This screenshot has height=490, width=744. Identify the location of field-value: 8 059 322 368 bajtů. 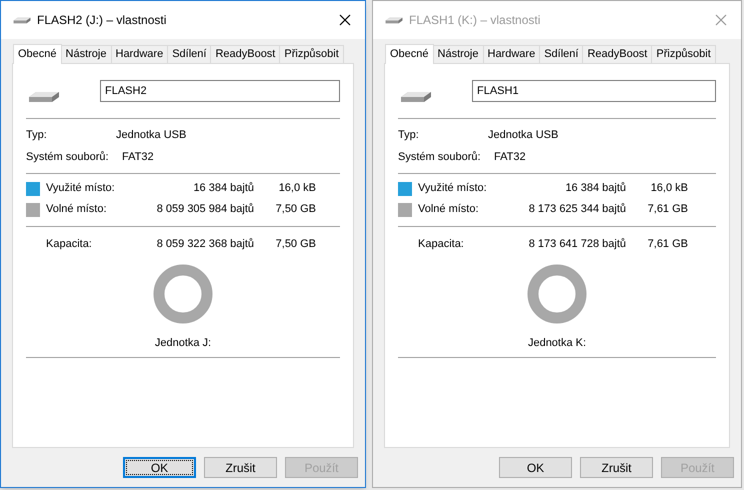
(205, 244).